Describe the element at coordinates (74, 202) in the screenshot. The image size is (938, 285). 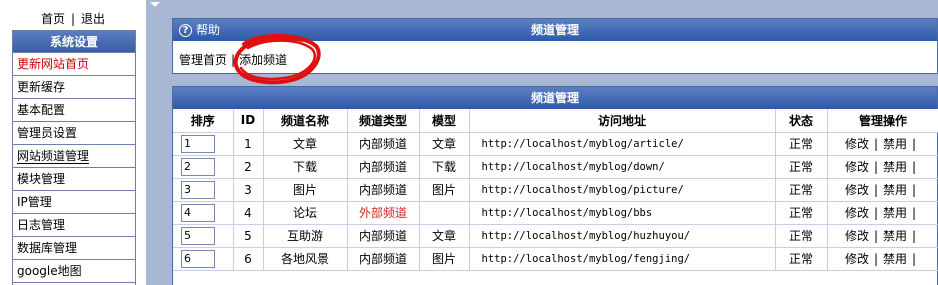
I see `sidebar-item-ip-management: IP管理` at that location.